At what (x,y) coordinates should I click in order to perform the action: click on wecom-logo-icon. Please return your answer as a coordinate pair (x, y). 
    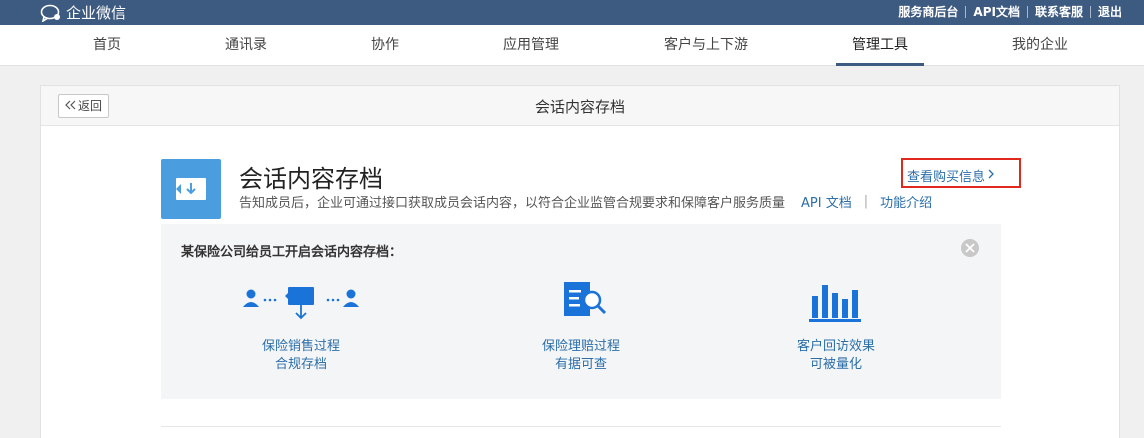
    Looking at the image, I should click on (51, 13).